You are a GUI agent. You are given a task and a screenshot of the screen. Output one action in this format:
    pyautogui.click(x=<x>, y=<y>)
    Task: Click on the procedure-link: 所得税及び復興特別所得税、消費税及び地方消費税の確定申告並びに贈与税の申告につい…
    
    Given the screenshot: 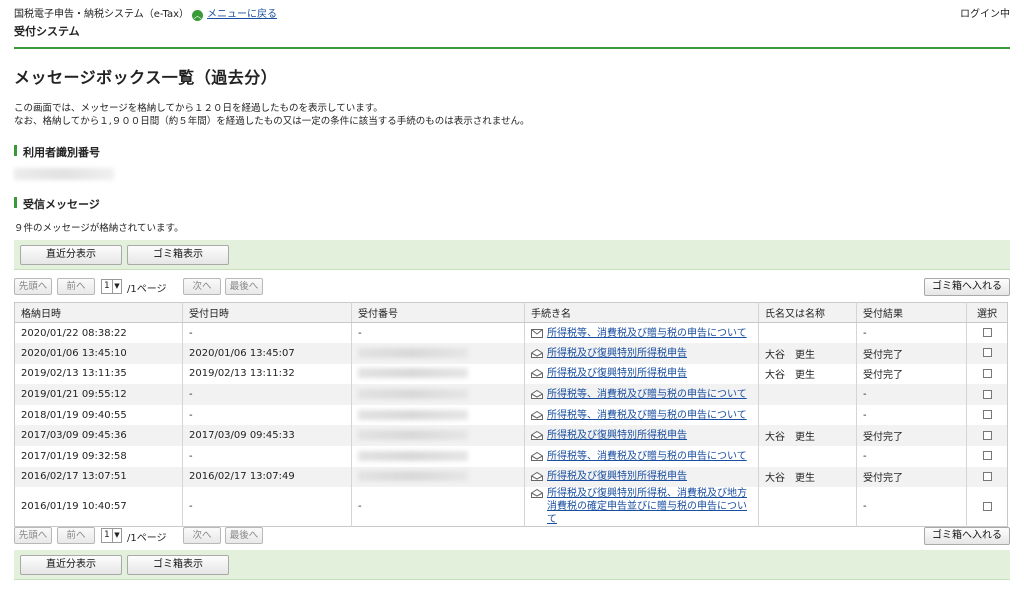 What is the action you would take?
    pyautogui.click(x=649, y=506)
    